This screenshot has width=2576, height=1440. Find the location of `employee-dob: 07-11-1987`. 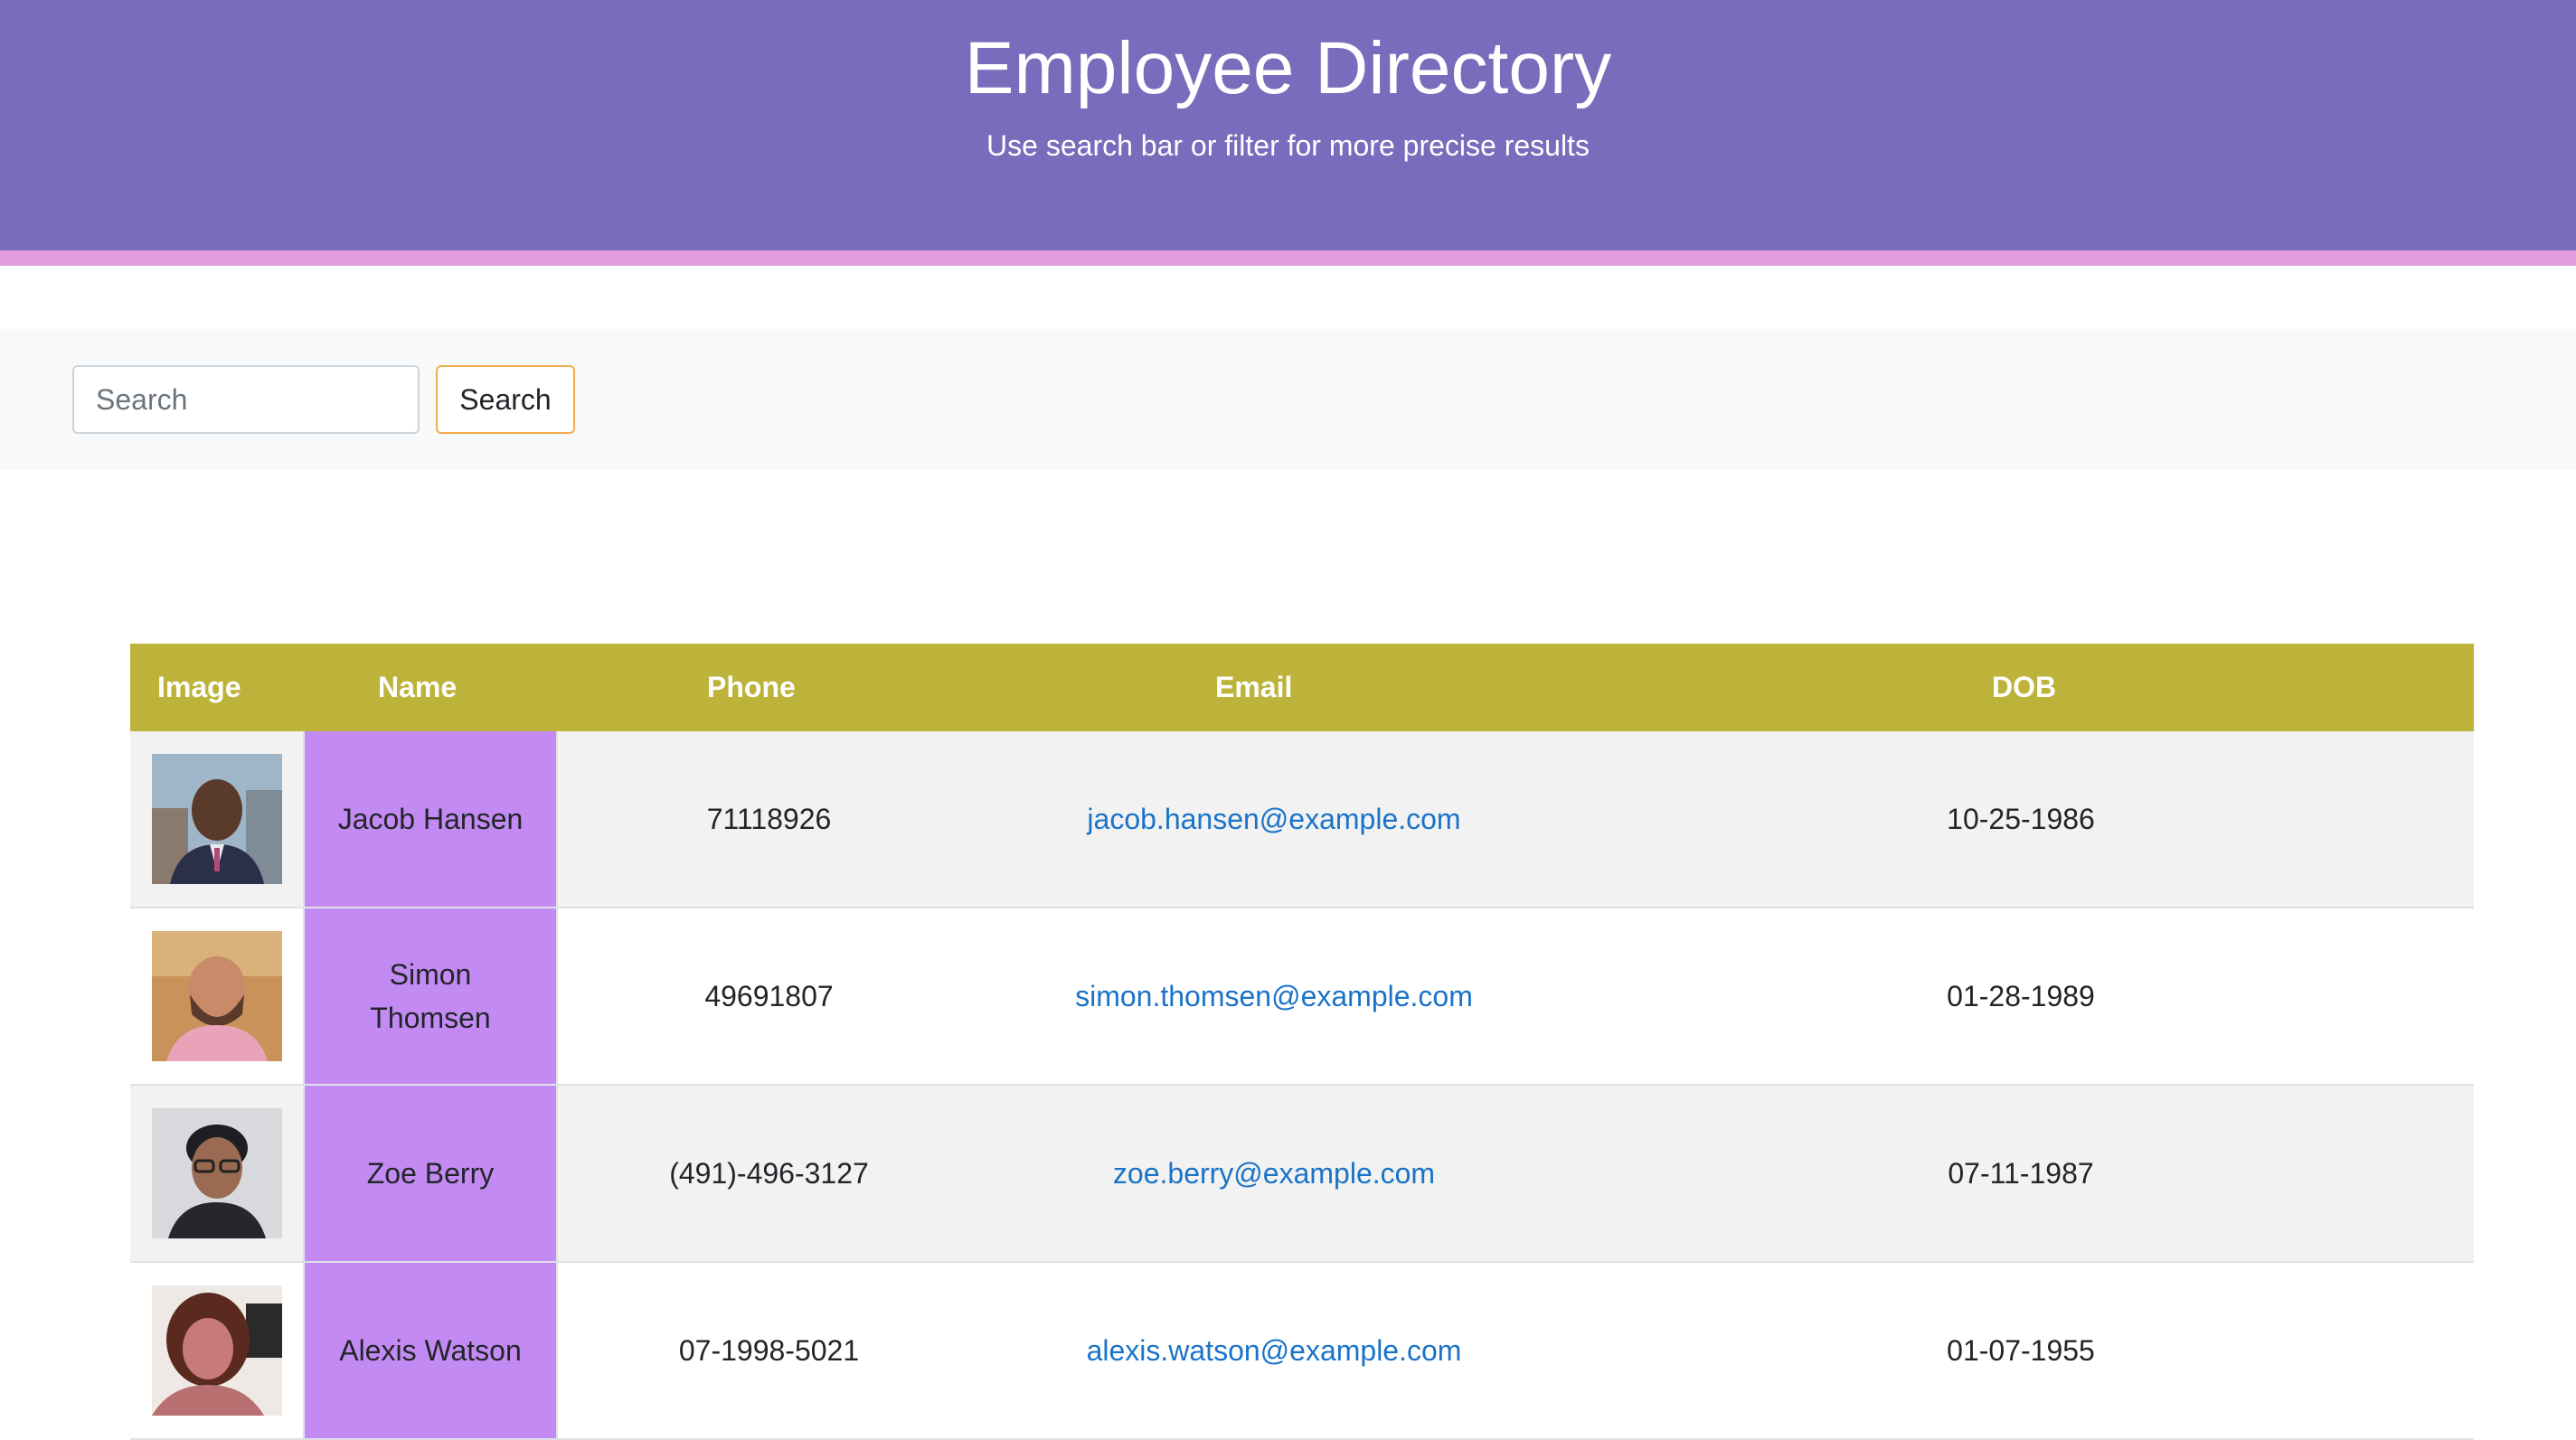

employee-dob: 07-11-1987 is located at coordinates (2021, 1174).